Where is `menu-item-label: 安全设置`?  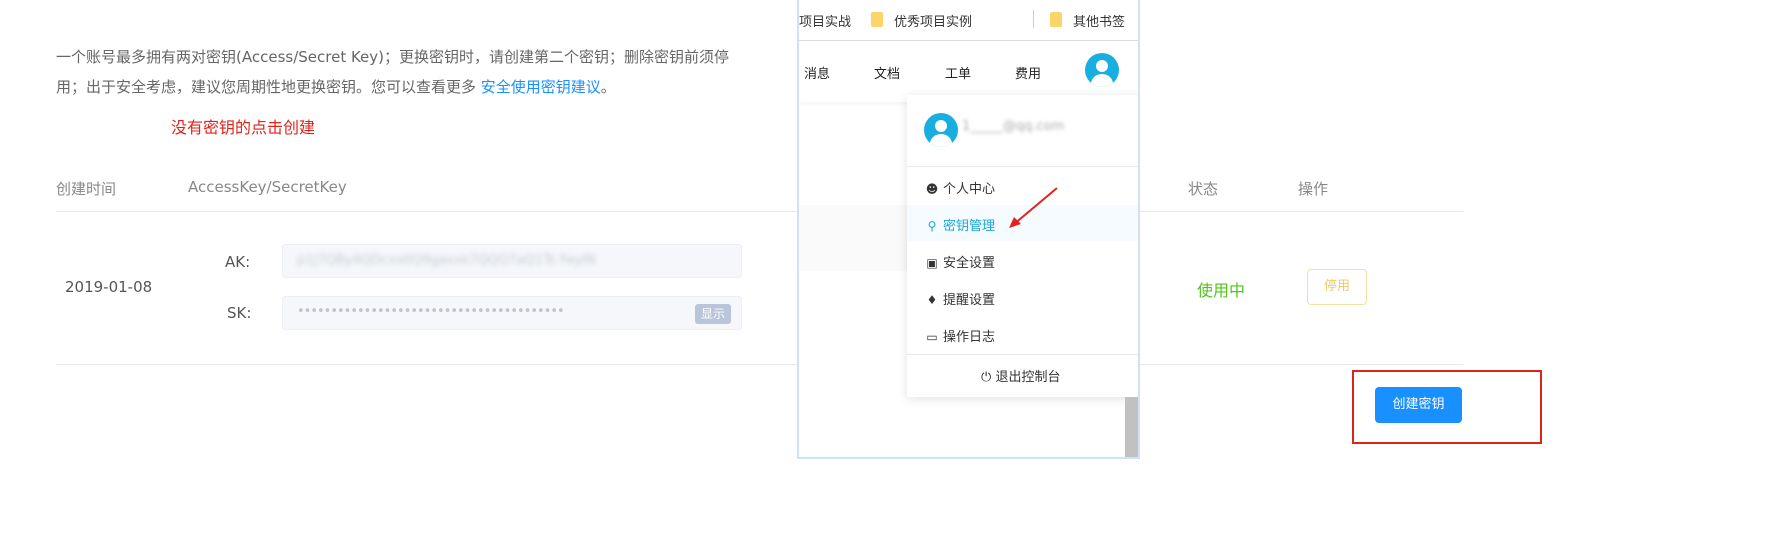 menu-item-label: 安全设置 is located at coordinates (969, 263).